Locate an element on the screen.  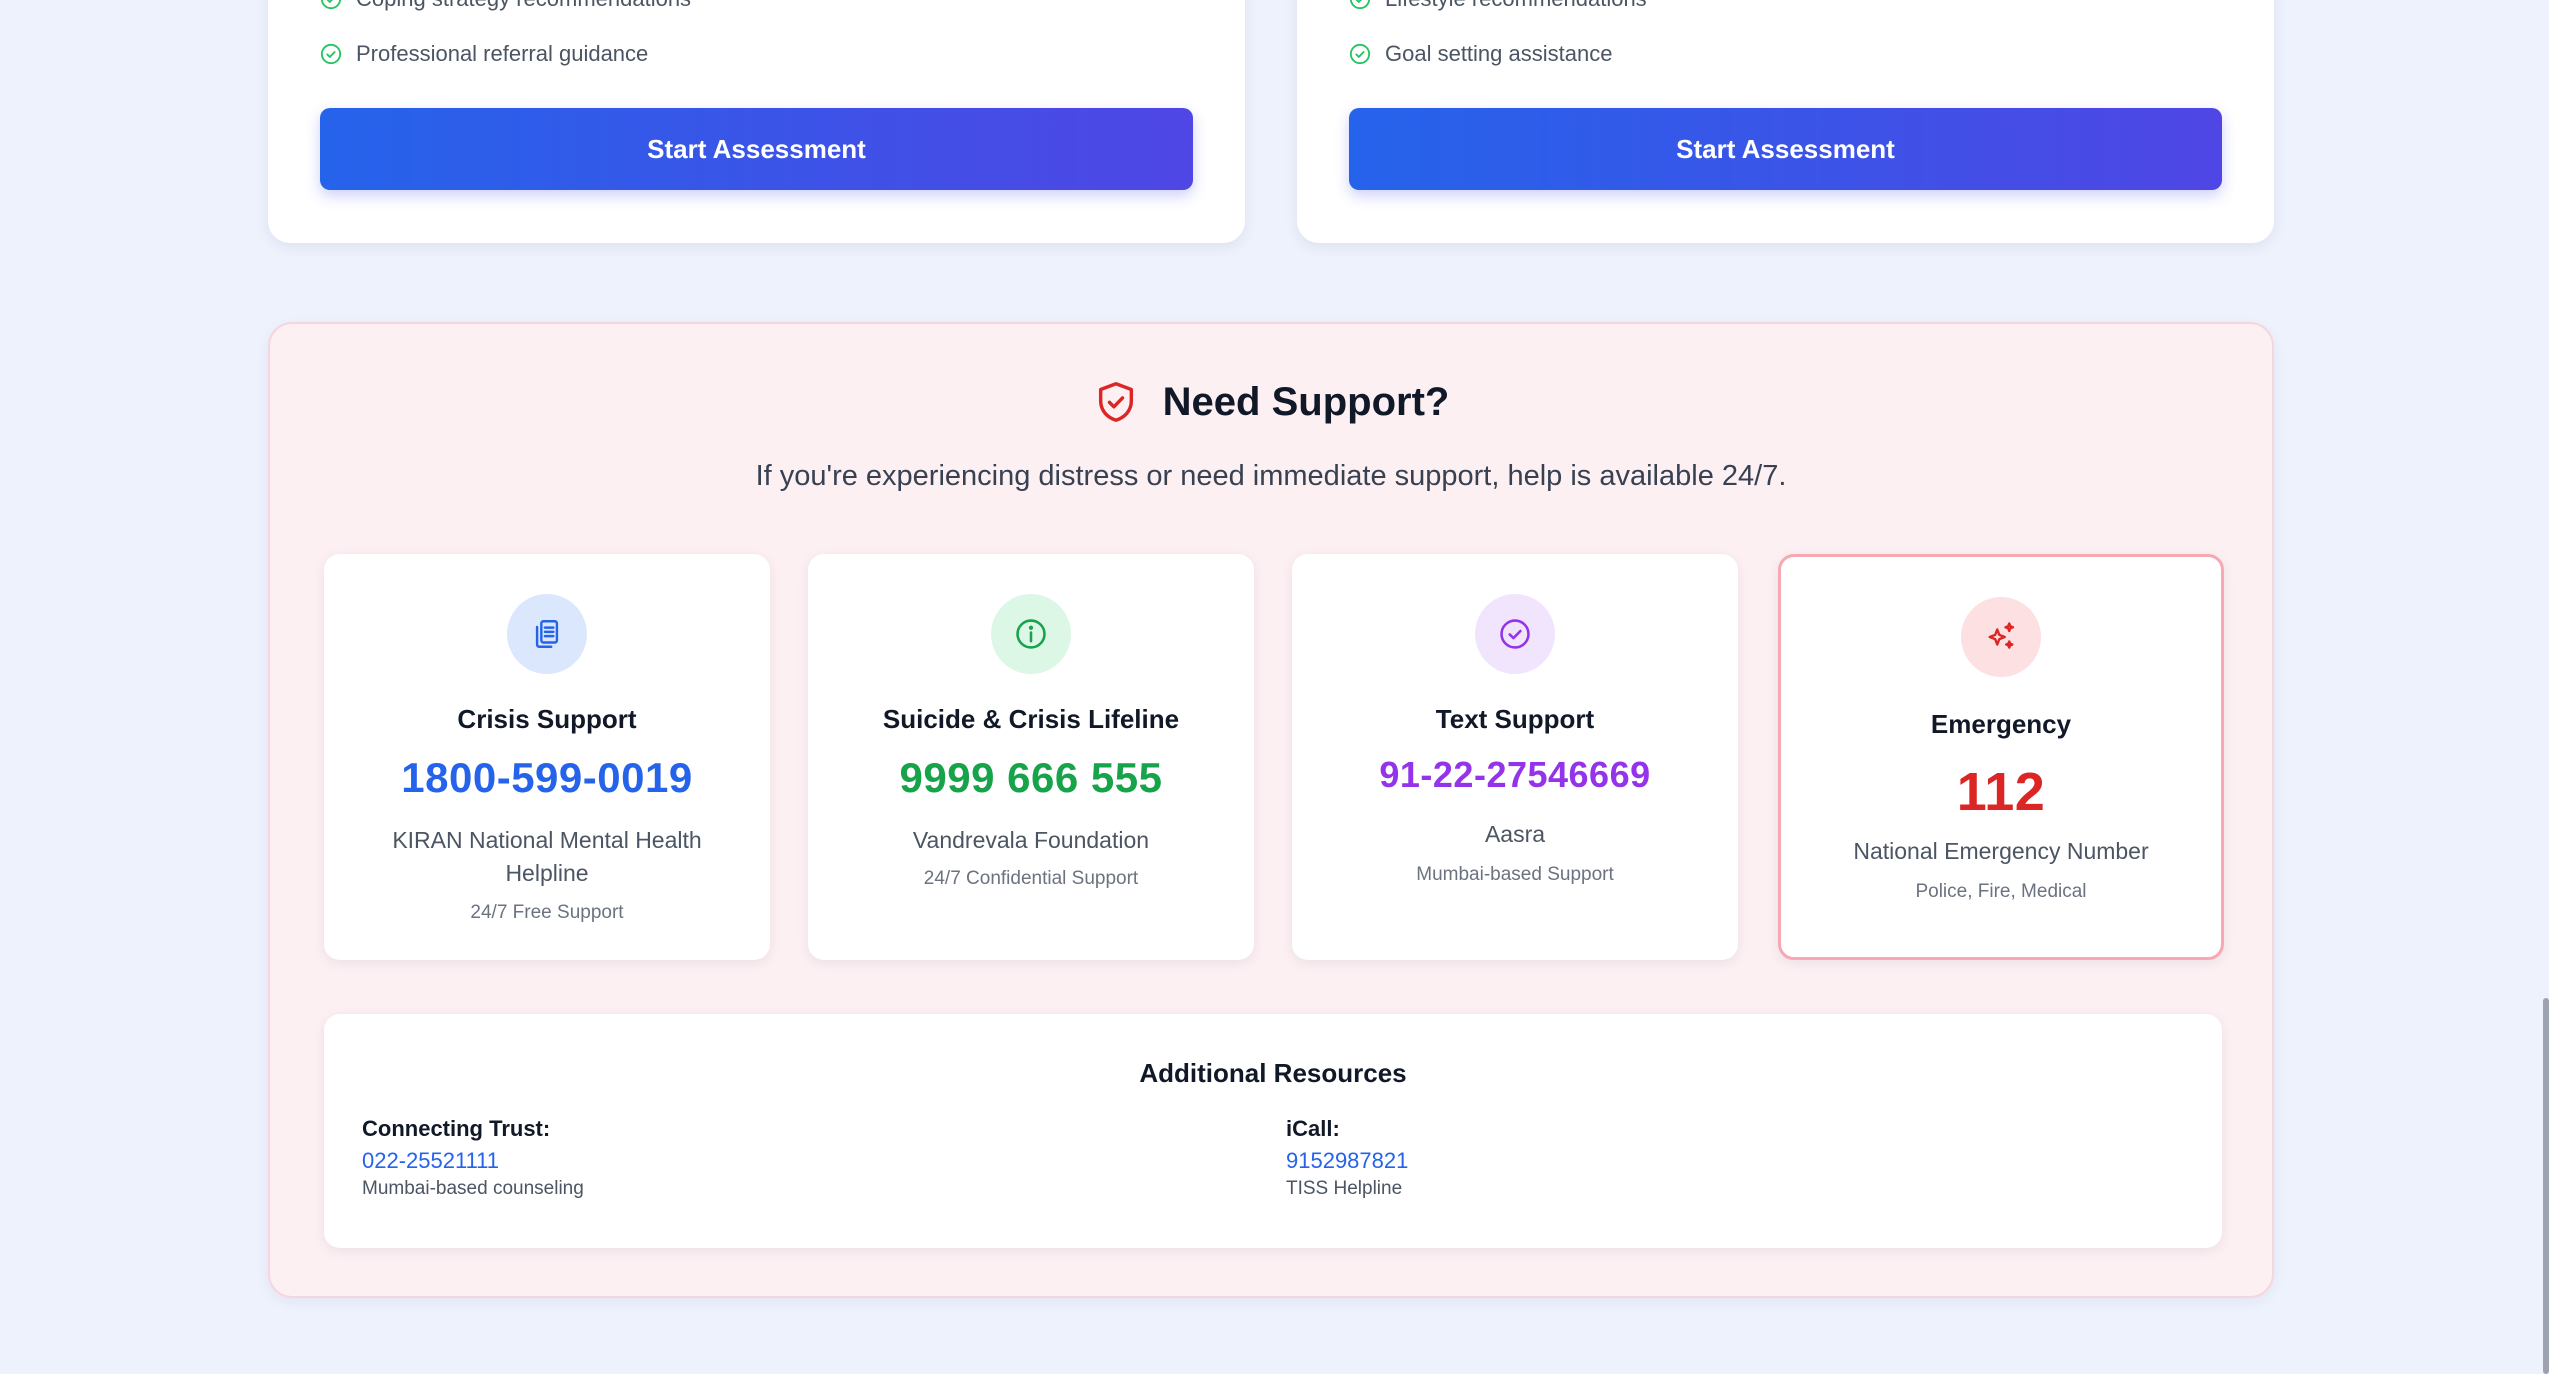
sparkles-icon is located at coordinates (2001, 637).